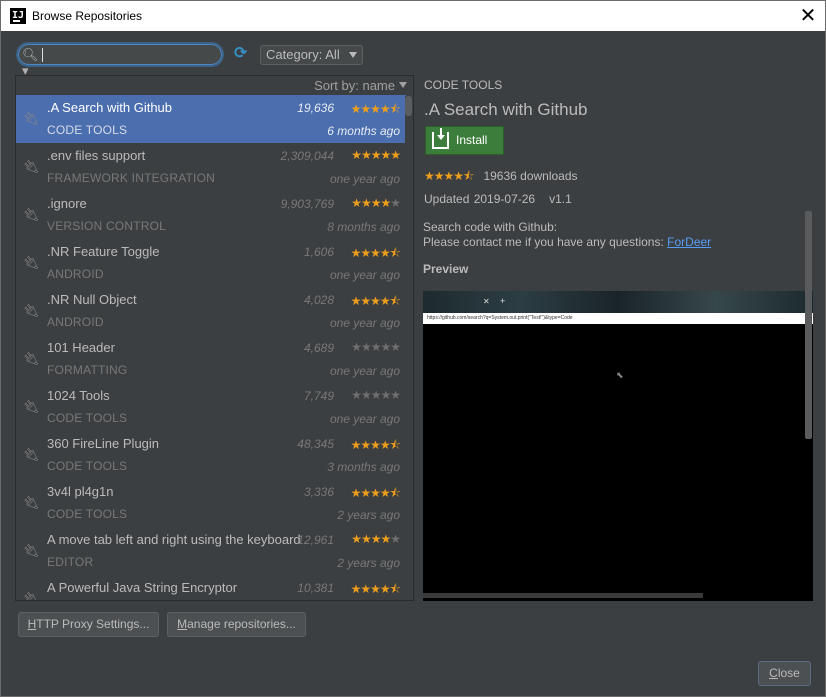  What do you see at coordinates (530, 176) in the screenshot?
I see `detail-downloads: 19636 downloads` at bounding box center [530, 176].